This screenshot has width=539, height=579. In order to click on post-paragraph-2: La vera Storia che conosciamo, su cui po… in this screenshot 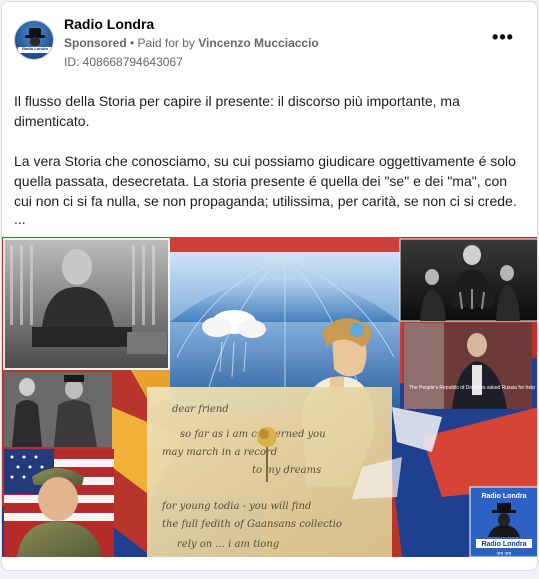, I will do `click(265, 181)`.